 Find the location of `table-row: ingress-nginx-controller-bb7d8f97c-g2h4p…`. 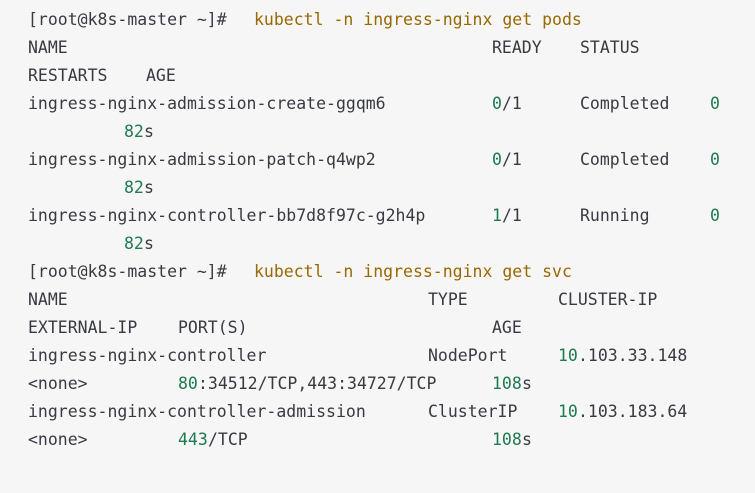

table-row: ingress-nginx-controller-bb7d8f97c-g2h4p… is located at coordinates (360, 216).